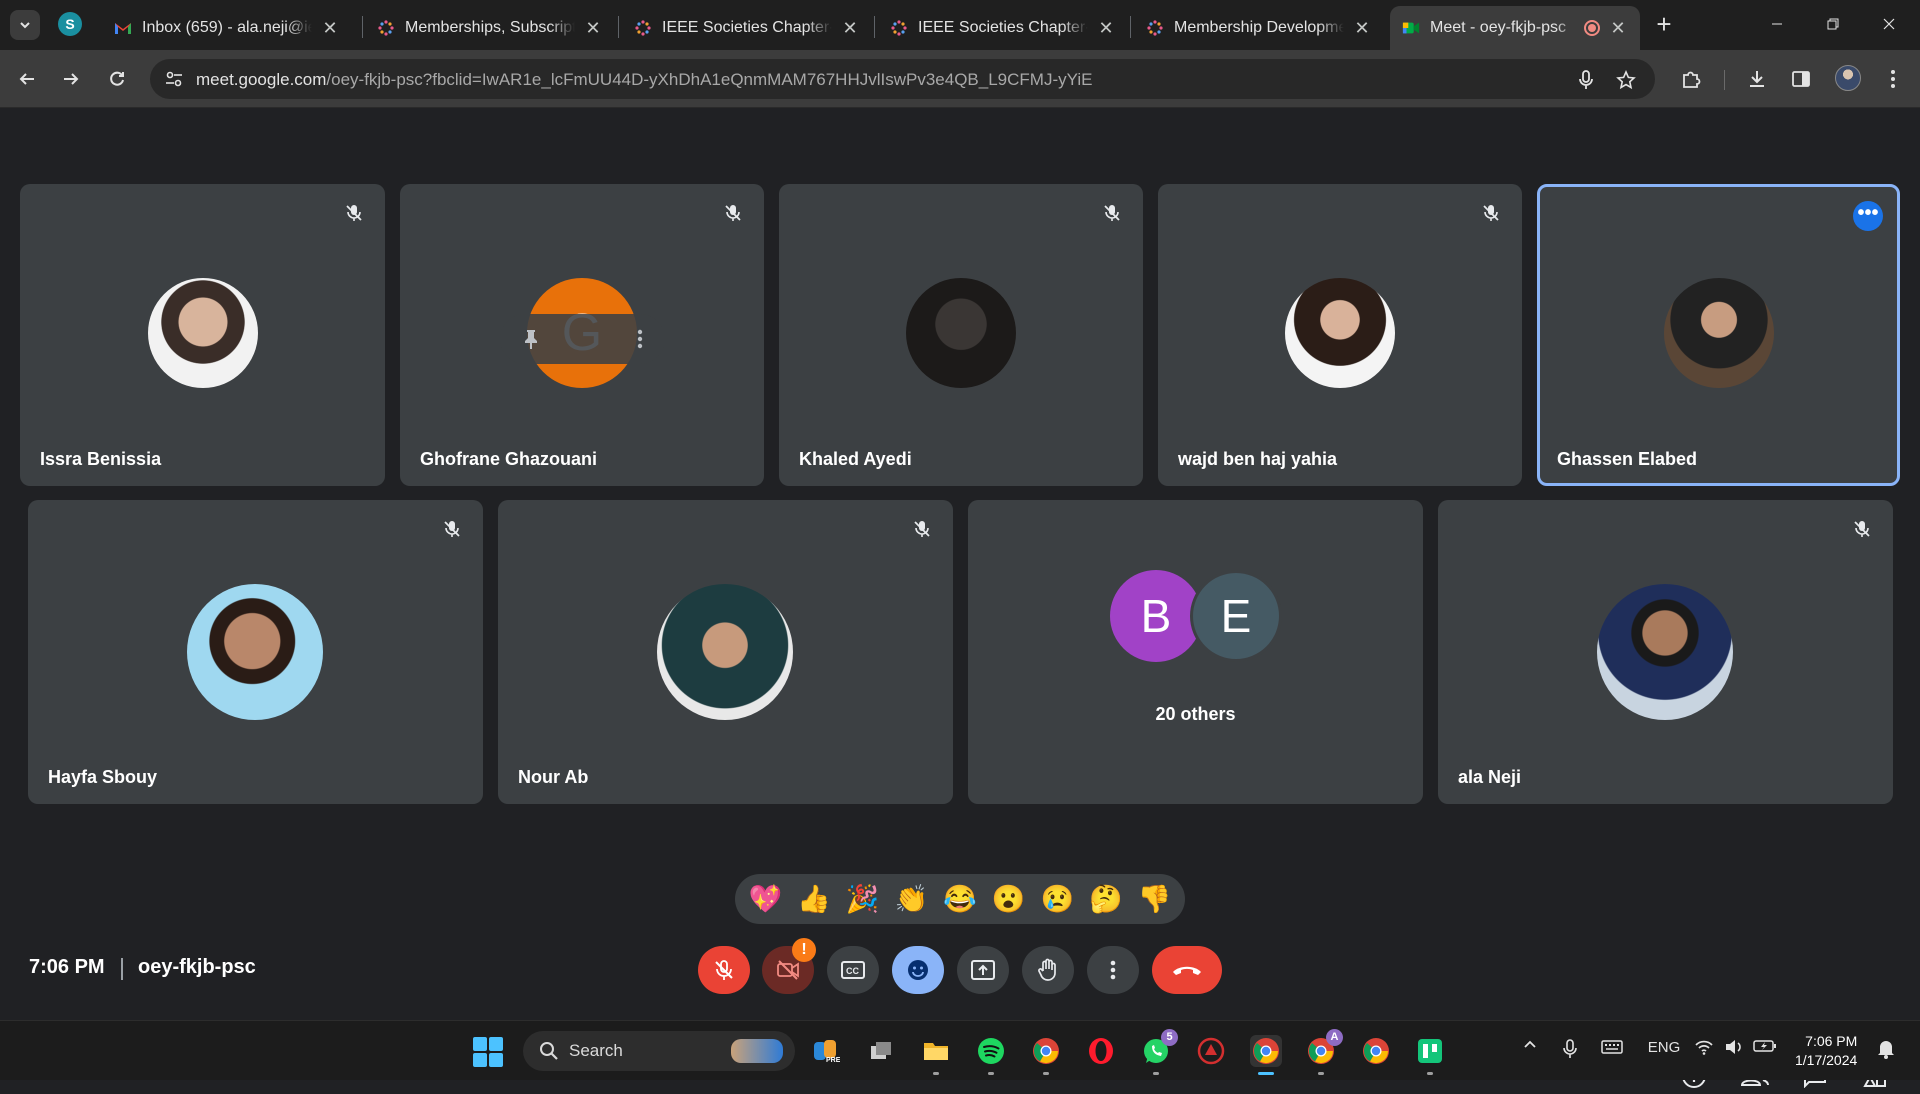 The height and width of the screenshot is (1094, 1920). I want to click on chrome-third-profile-icon, so click(1376, 1051).